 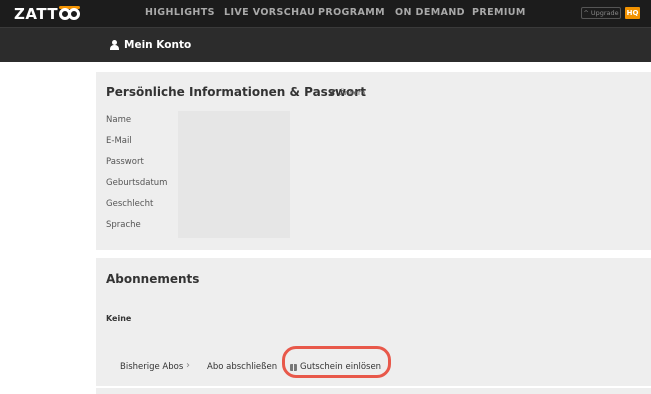 I want to click on redeem-voucher-link: Gutschein einlösen, so click(x=335, y=367).